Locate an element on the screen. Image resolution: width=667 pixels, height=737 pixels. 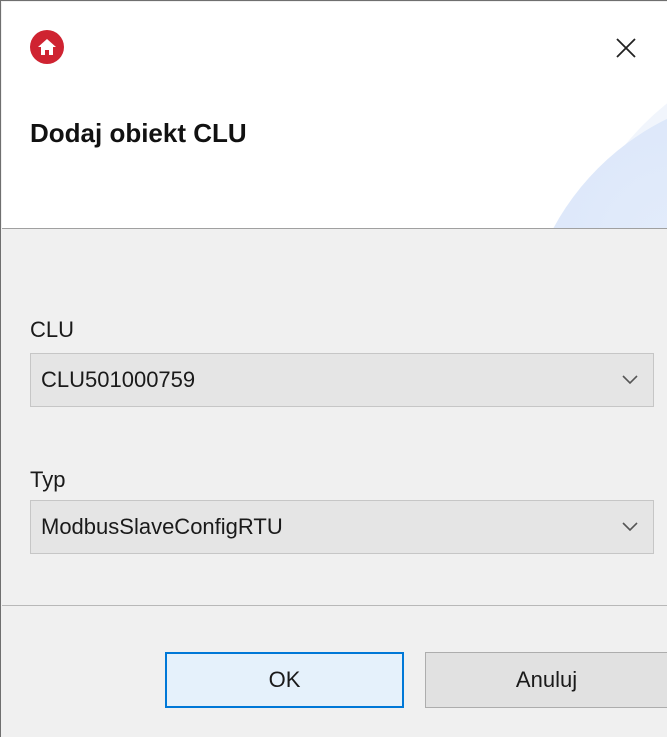
dialog-title: Dodaj obiekt CLU is located at coordinates (138, 133).